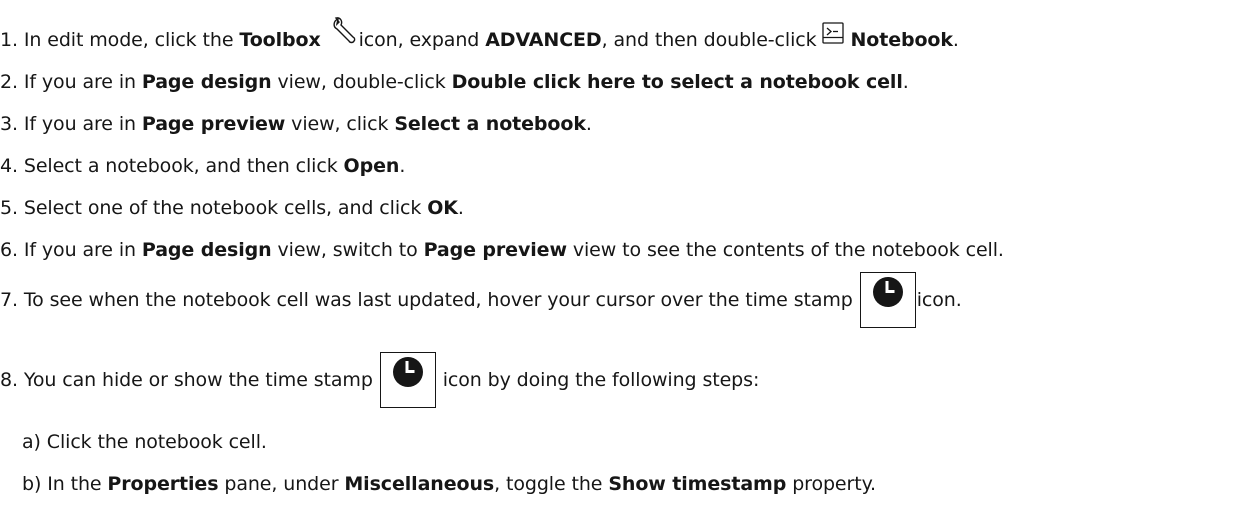  What do you see at coordinates (588, 124) in the screenshot?
I see `step-3-end: .` at bounding box center [588, 124].